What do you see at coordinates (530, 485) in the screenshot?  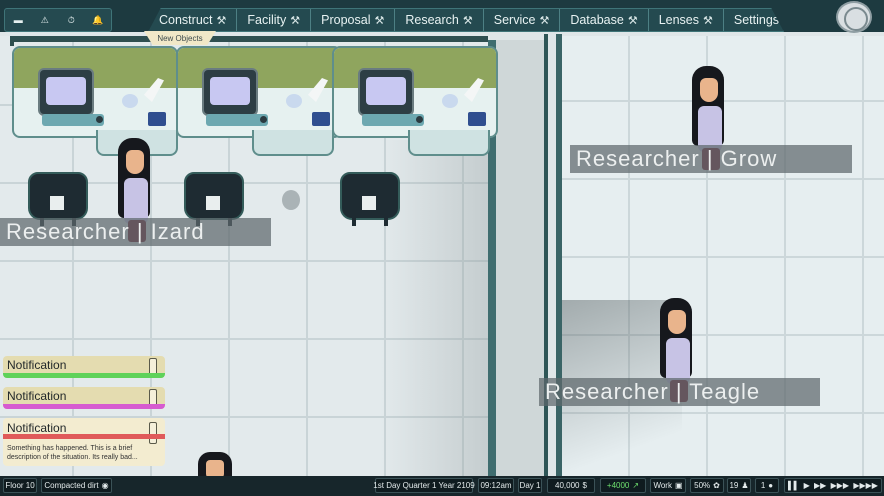 I see `day-display: Day 1` at bounding box center [530, 485].